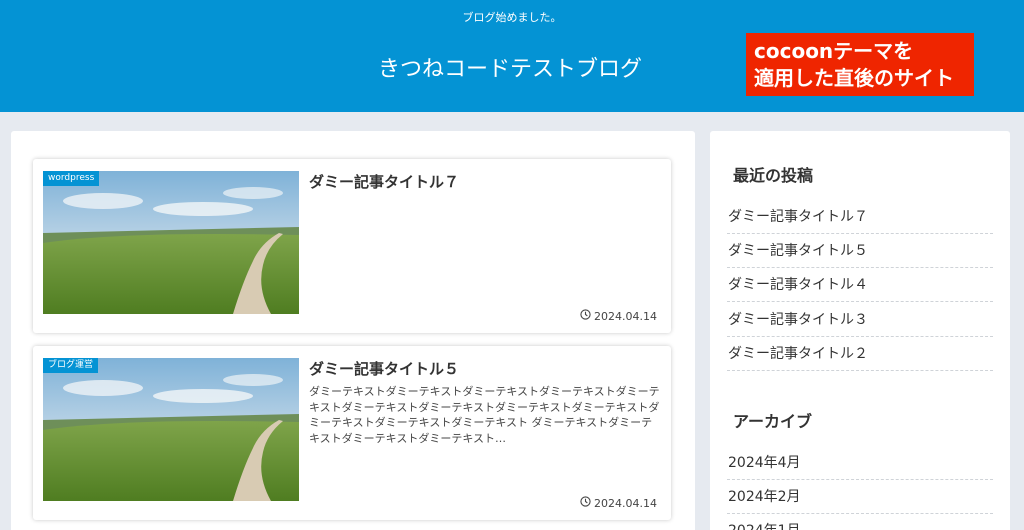 This screenshot has height=530, width=1024. What do you see at coordinates (860, 285) in the screenshot?
I see `recent-post-link: ダミー記事タイトル４` at bounding box center [860, 285].